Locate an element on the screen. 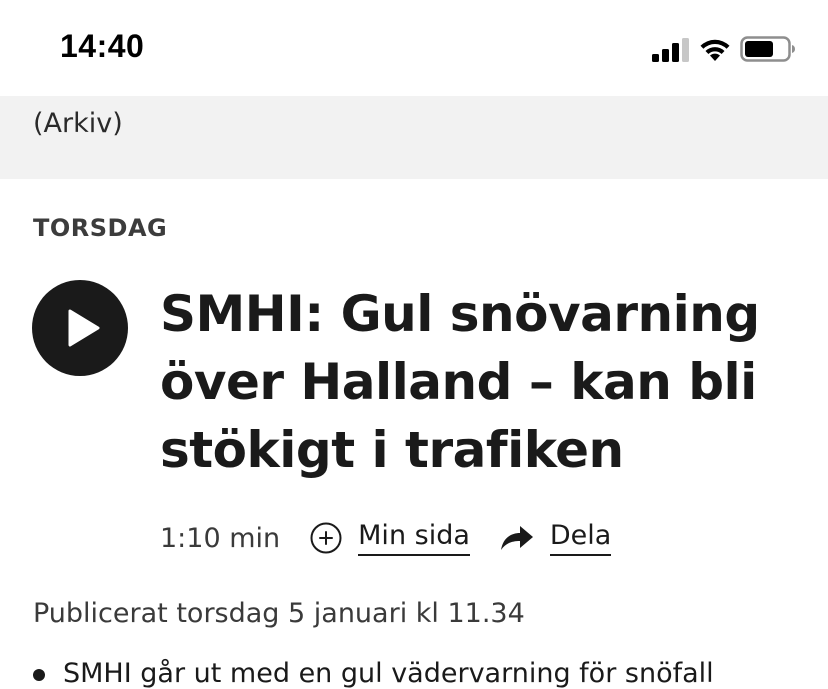  share-button: Dela is located at coordinates (556, 538).